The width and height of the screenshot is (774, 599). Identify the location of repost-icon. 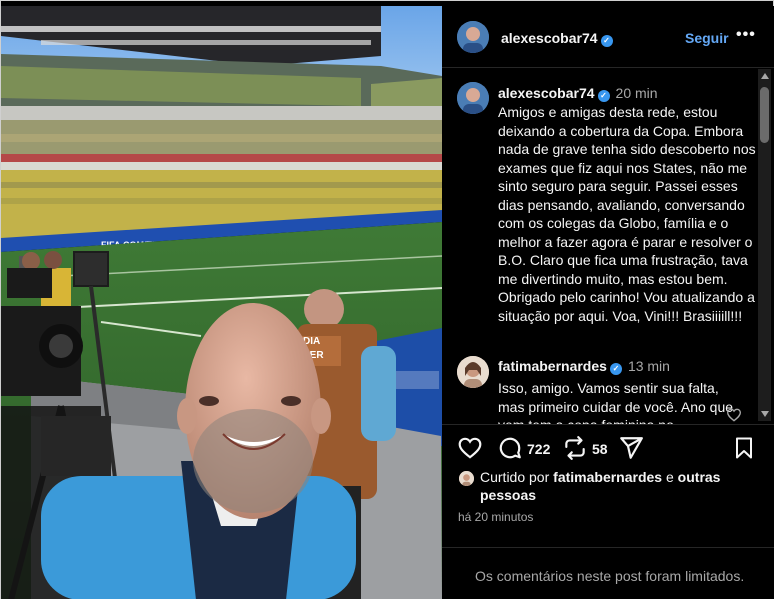
(575, 448).